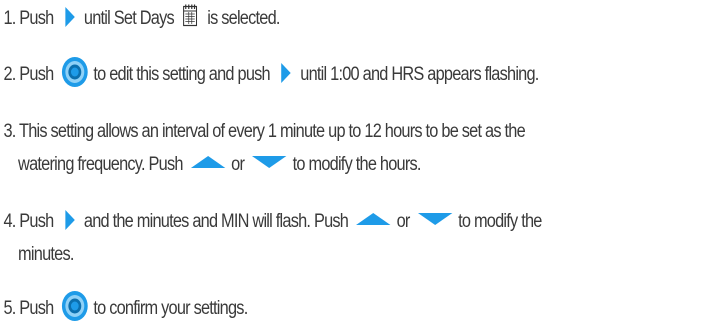 Image resolution: width=711 pixels, height=325 pixels. Describe the element at coordinates (100, 164) in the screenshot. I see `step-text: watering frequency. Push` at that location.